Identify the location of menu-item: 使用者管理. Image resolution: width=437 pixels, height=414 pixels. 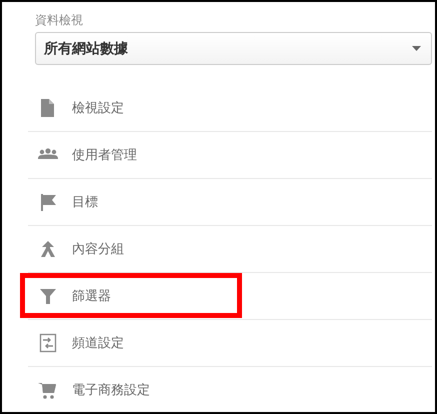
(104, 155).